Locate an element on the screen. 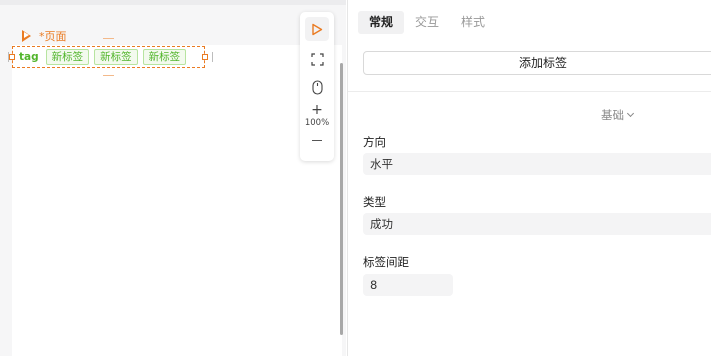 This screenshot has width=711, height=356. tag-group-selected: tag 新标签 新标签 新标签 is located at coordinates (108, 57).